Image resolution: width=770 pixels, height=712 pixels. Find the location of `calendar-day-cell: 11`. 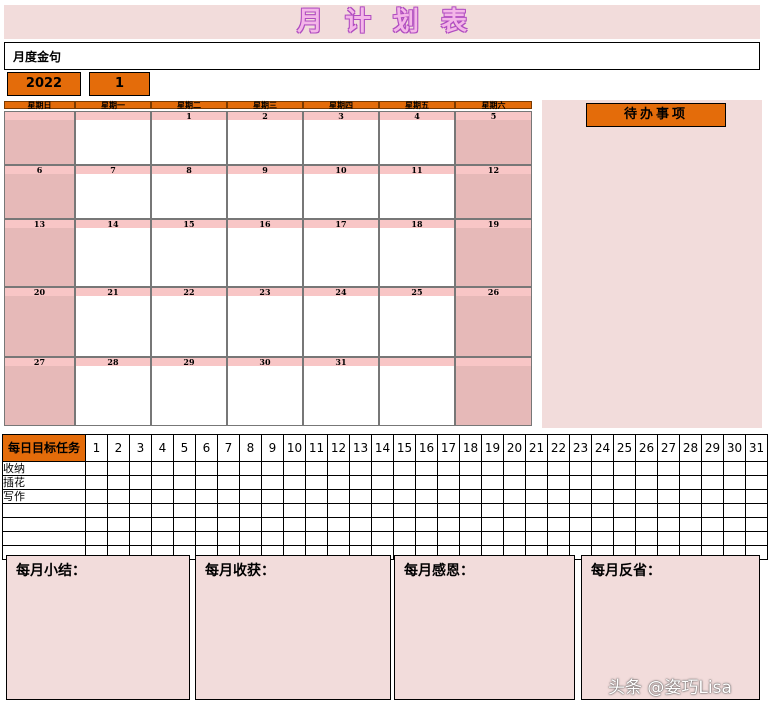

calendar-day-cell: 11 is located at coordinates (417, 192).